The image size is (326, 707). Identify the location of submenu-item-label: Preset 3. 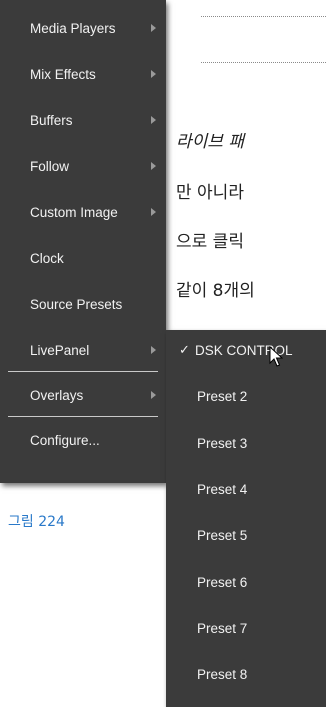
(222, 443).